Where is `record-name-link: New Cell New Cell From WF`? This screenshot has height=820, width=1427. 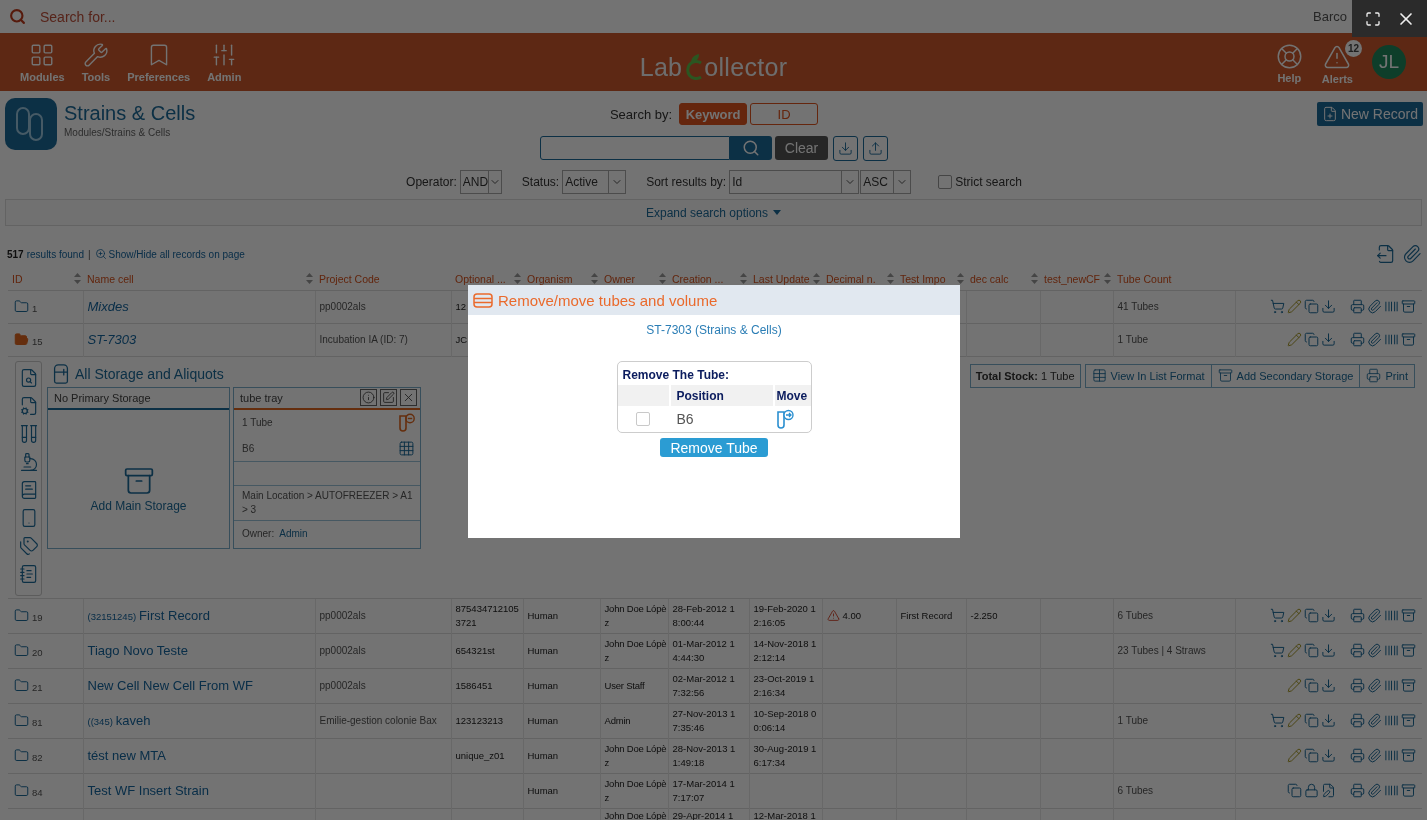 record-name-link: New Cell New Cell From WF is located at coordinates (170, 685).